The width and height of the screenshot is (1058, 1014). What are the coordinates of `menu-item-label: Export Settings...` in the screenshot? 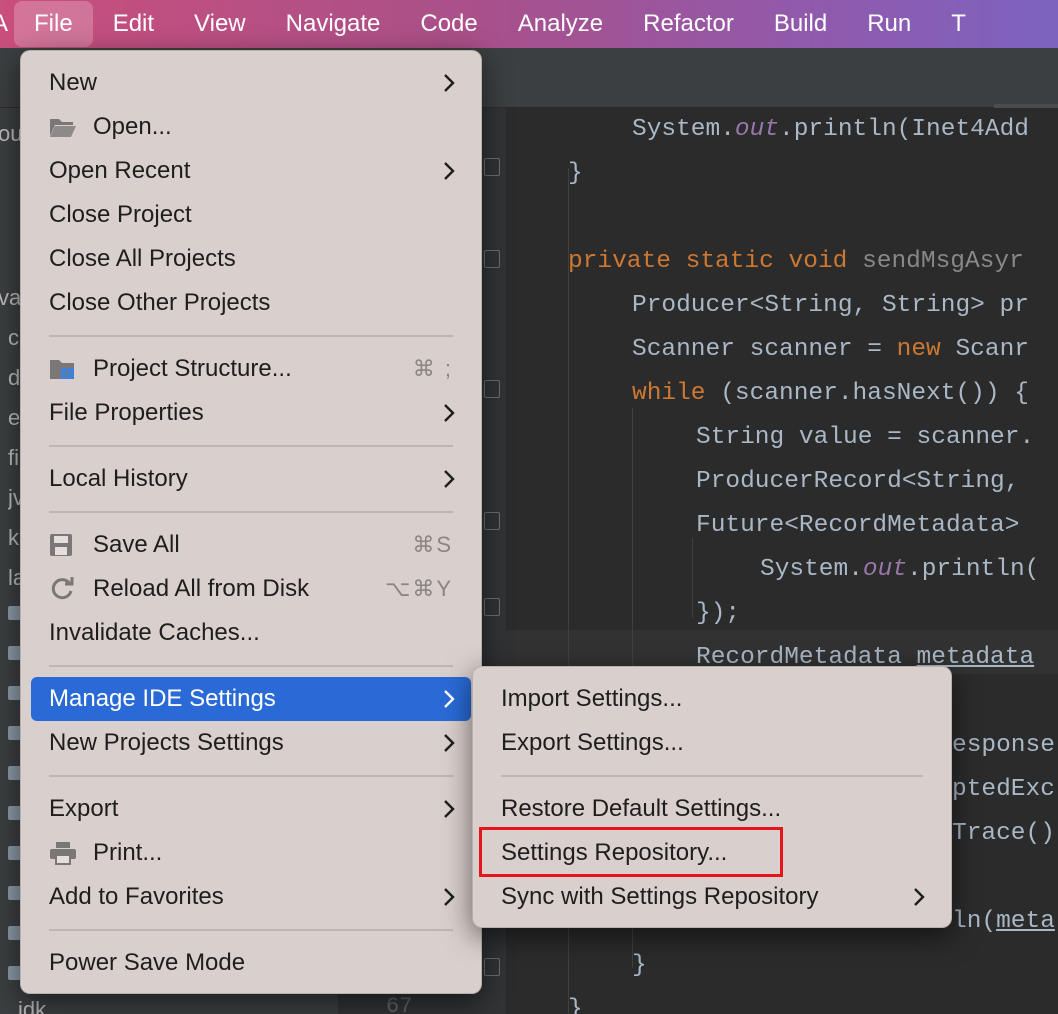 It's located at (592, 742).